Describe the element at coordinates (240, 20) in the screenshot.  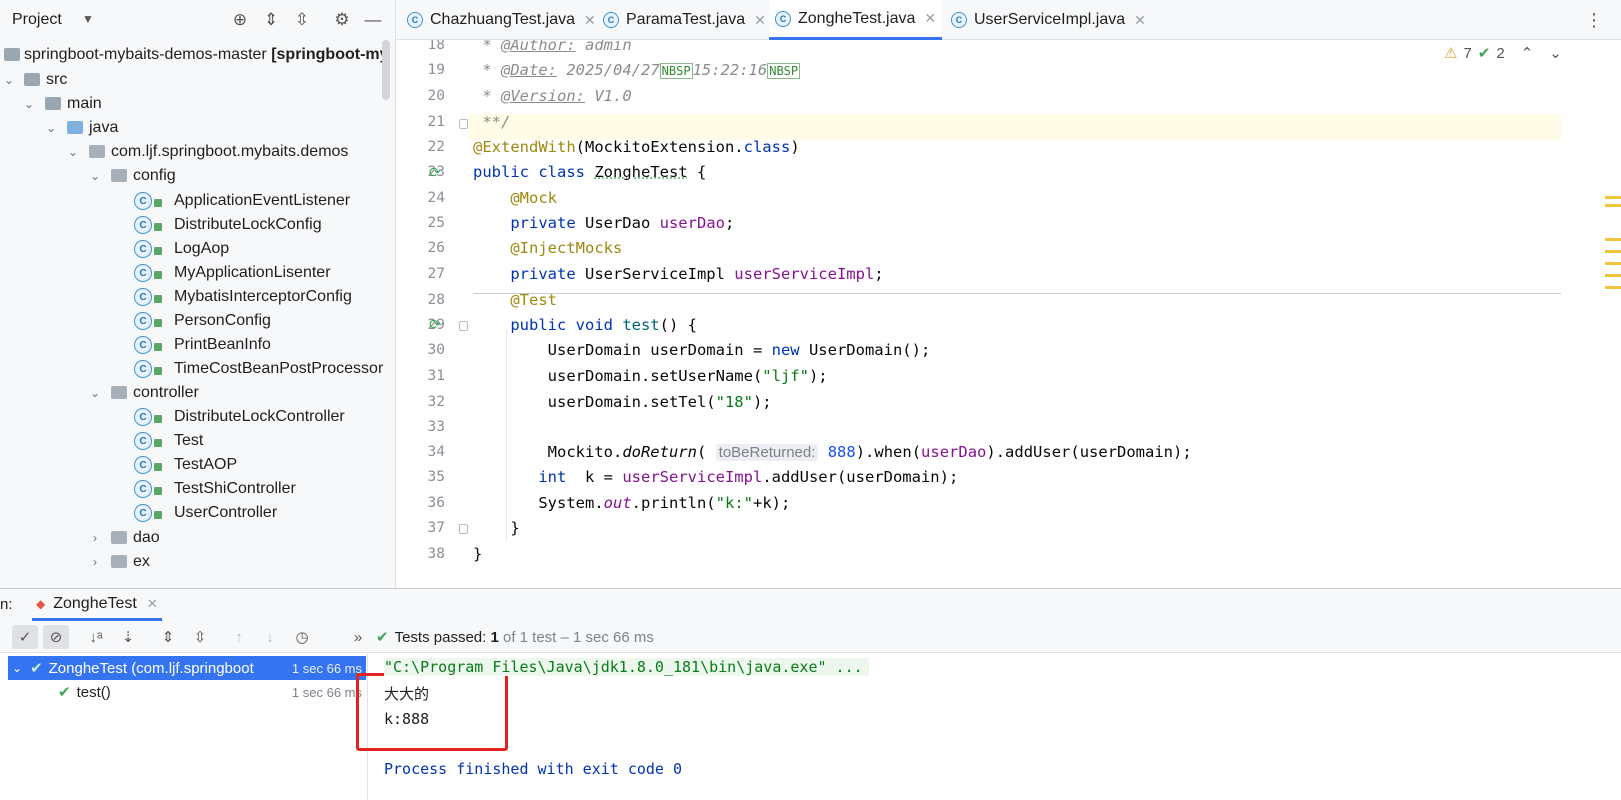
I see `locate-icon: ⊕` at that location.